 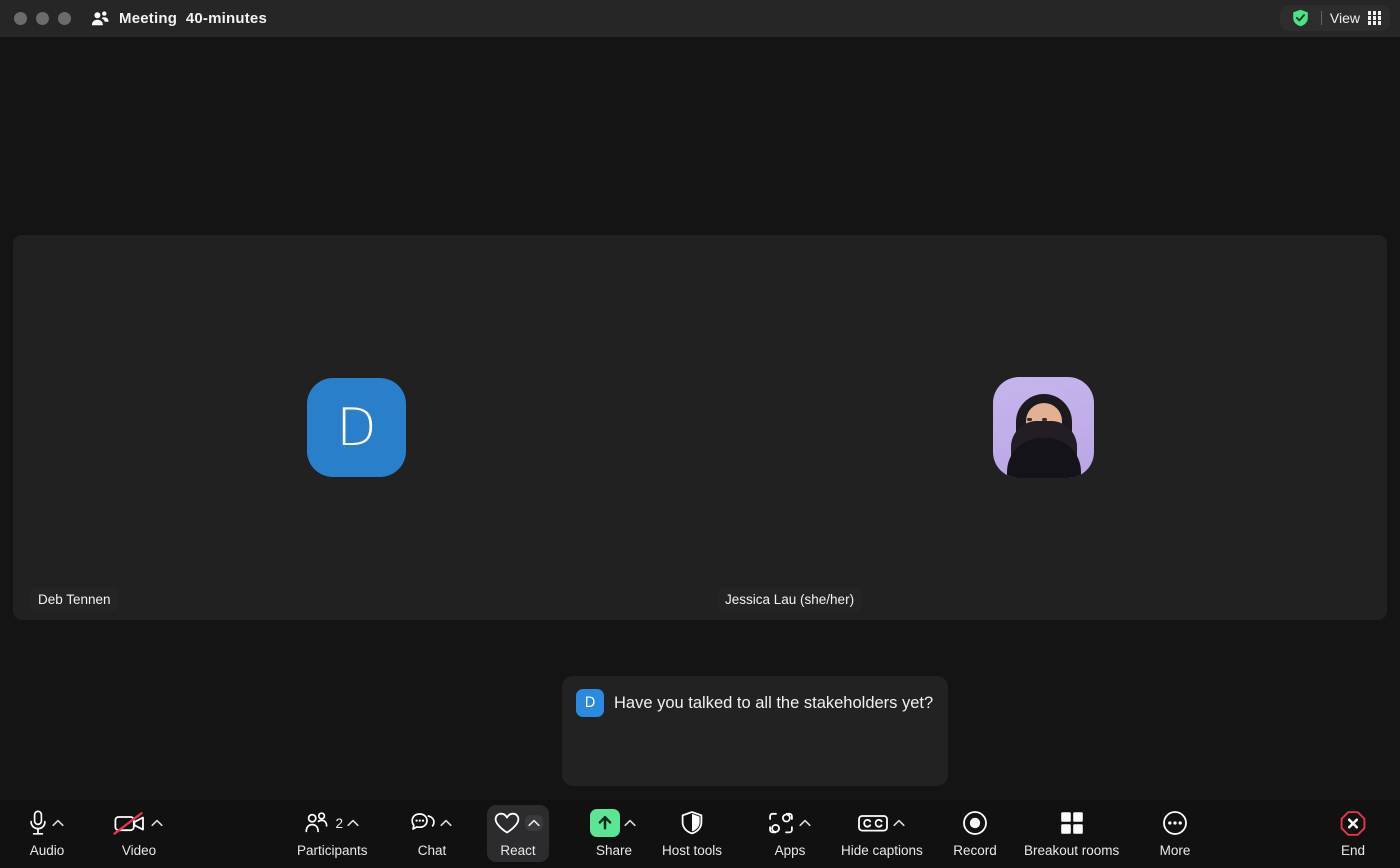 I want to click on toolbar-button-record: Record, so click(x=975, y=833).